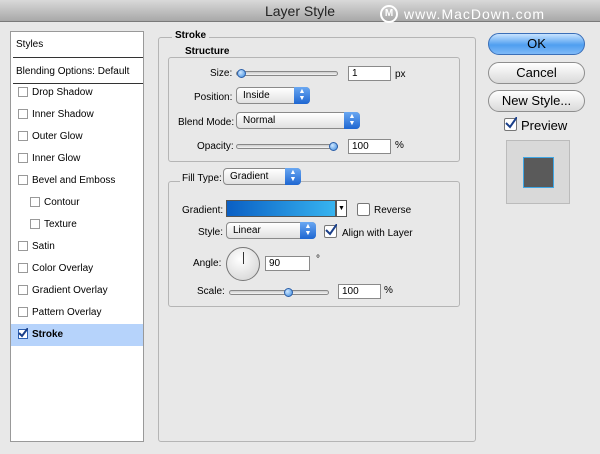  What do you see at coordinates (249, 176) in the screenshot?
I see `fill-type-value: Gradient` at bounding box center [249, 176].